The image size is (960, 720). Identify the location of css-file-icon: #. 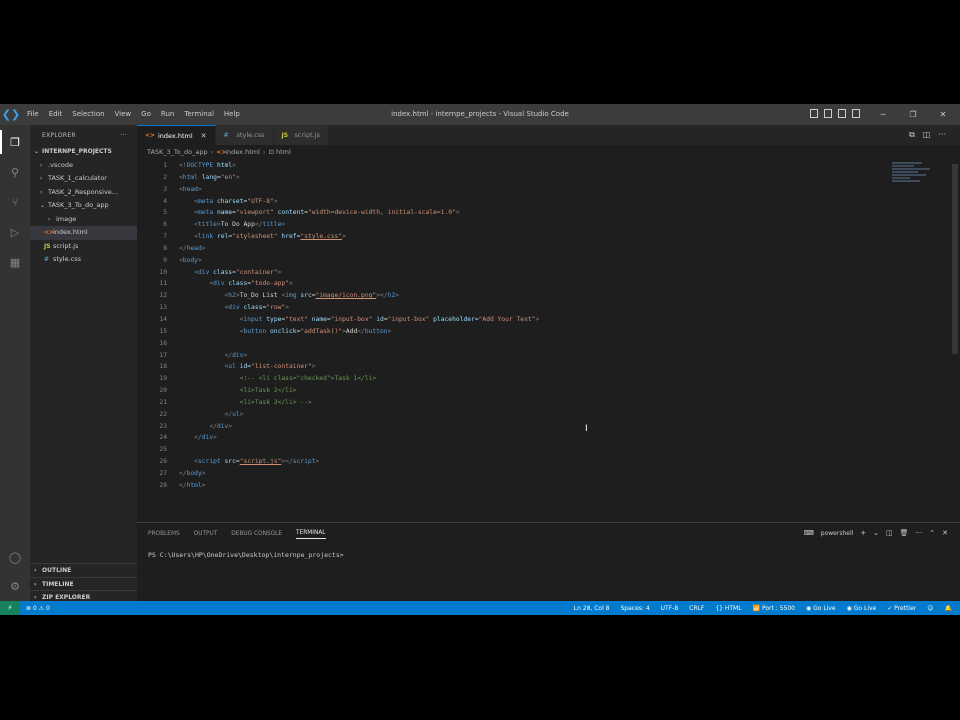
(47, 259).